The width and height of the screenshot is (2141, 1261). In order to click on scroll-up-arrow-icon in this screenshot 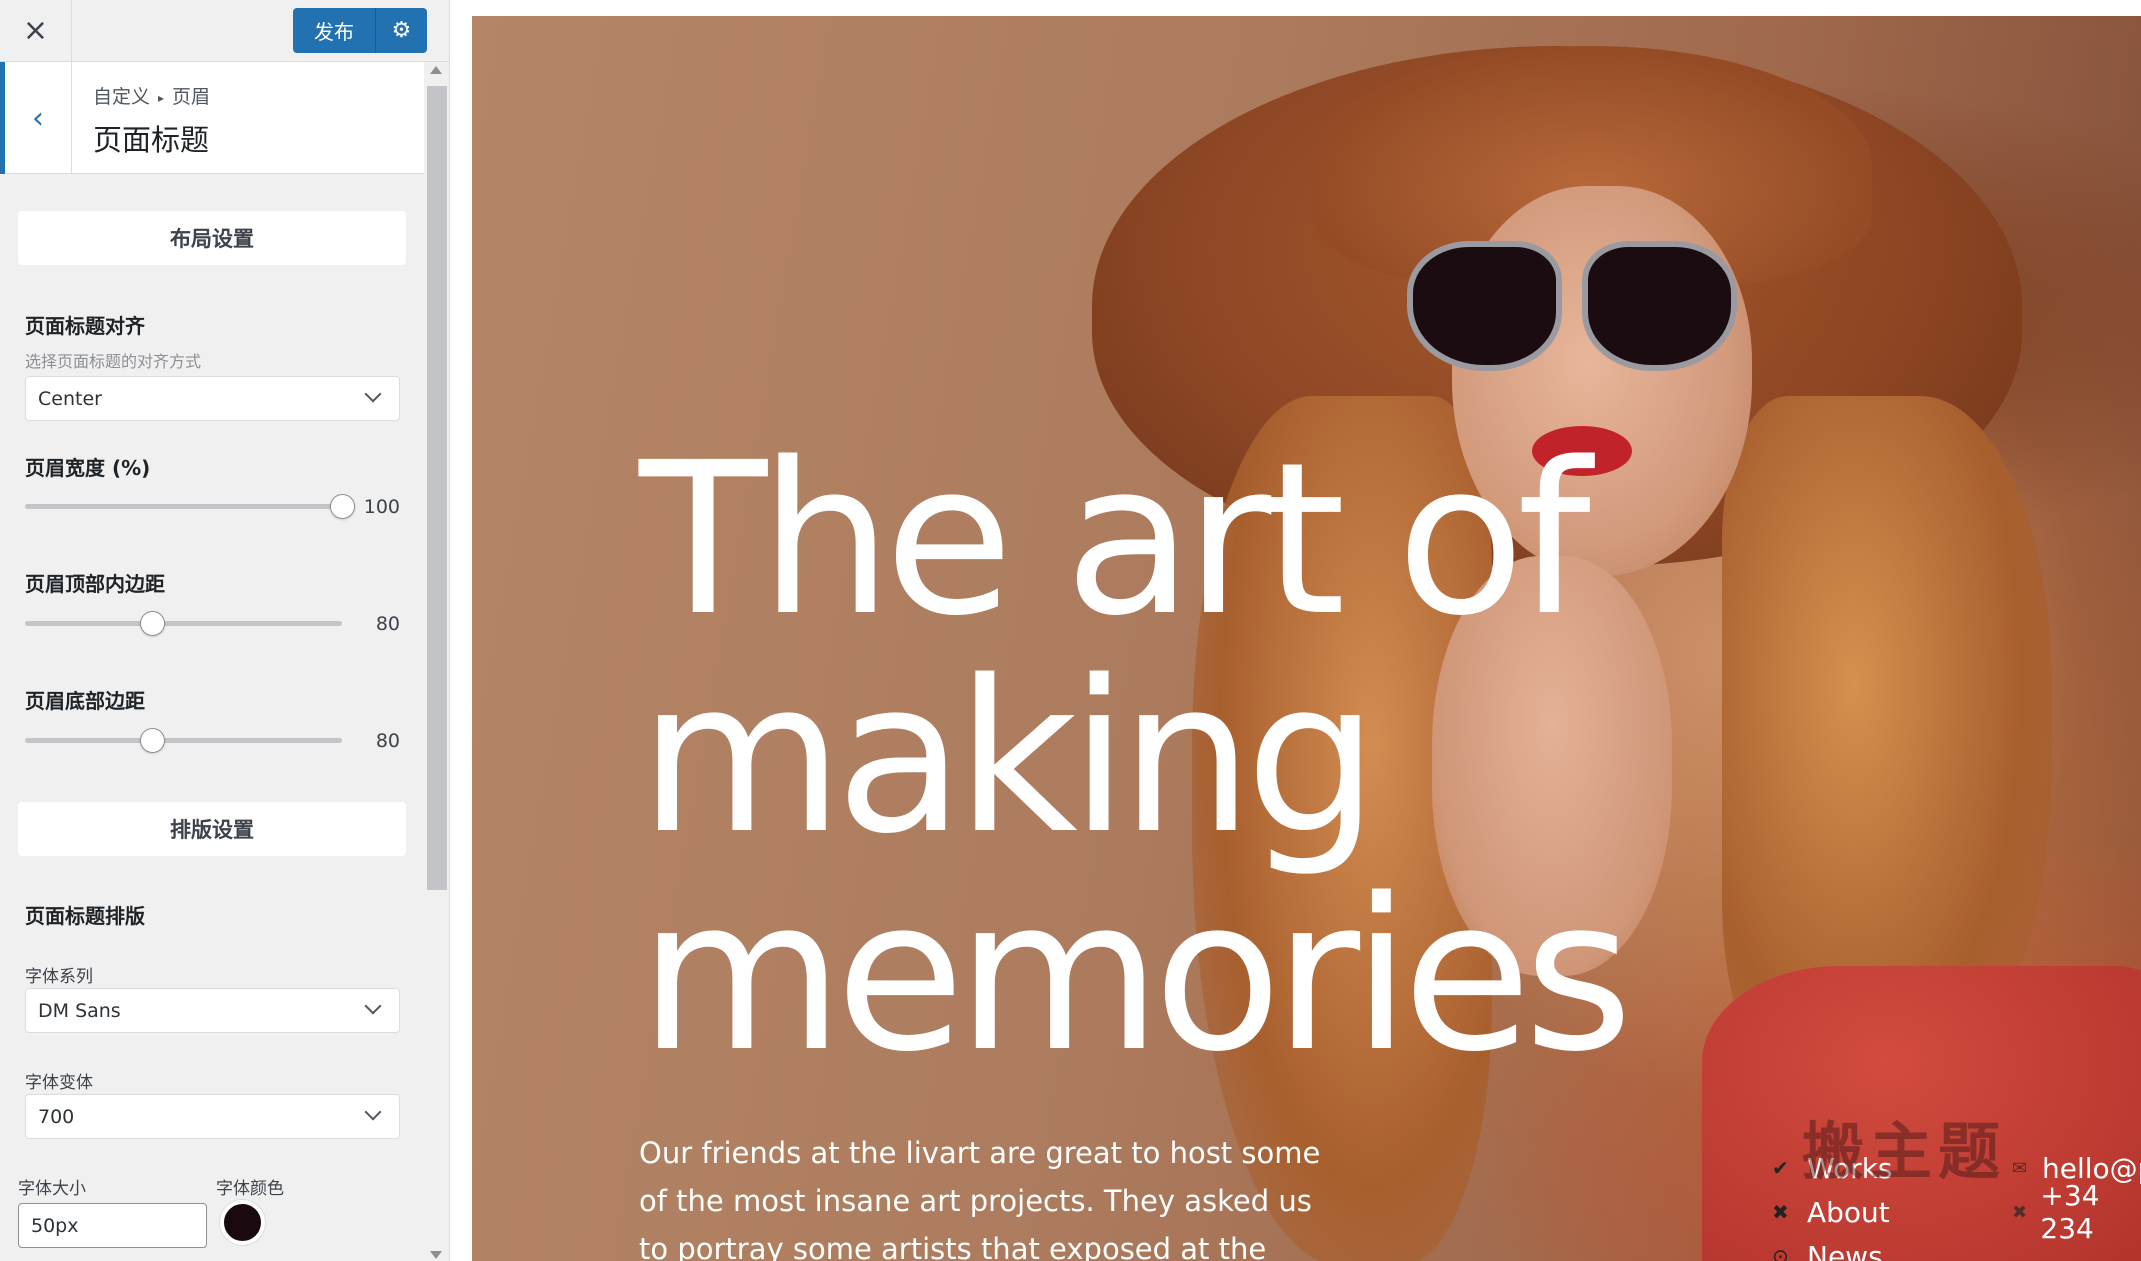, I will do `click(436, 70)`.